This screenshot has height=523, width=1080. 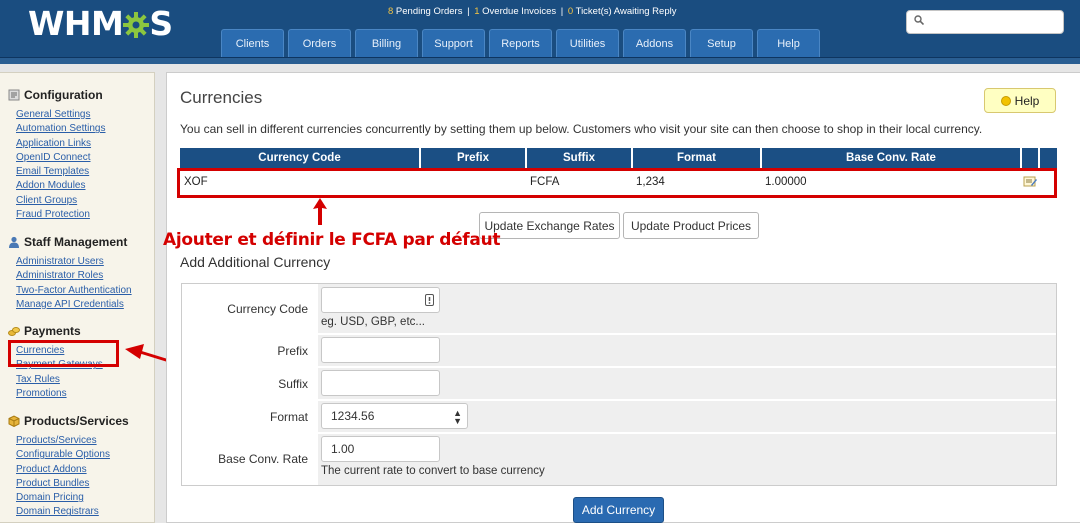 I want to click on overdue-invoices-link: 1 Overdue Invoices, so click(x=515, y=11).